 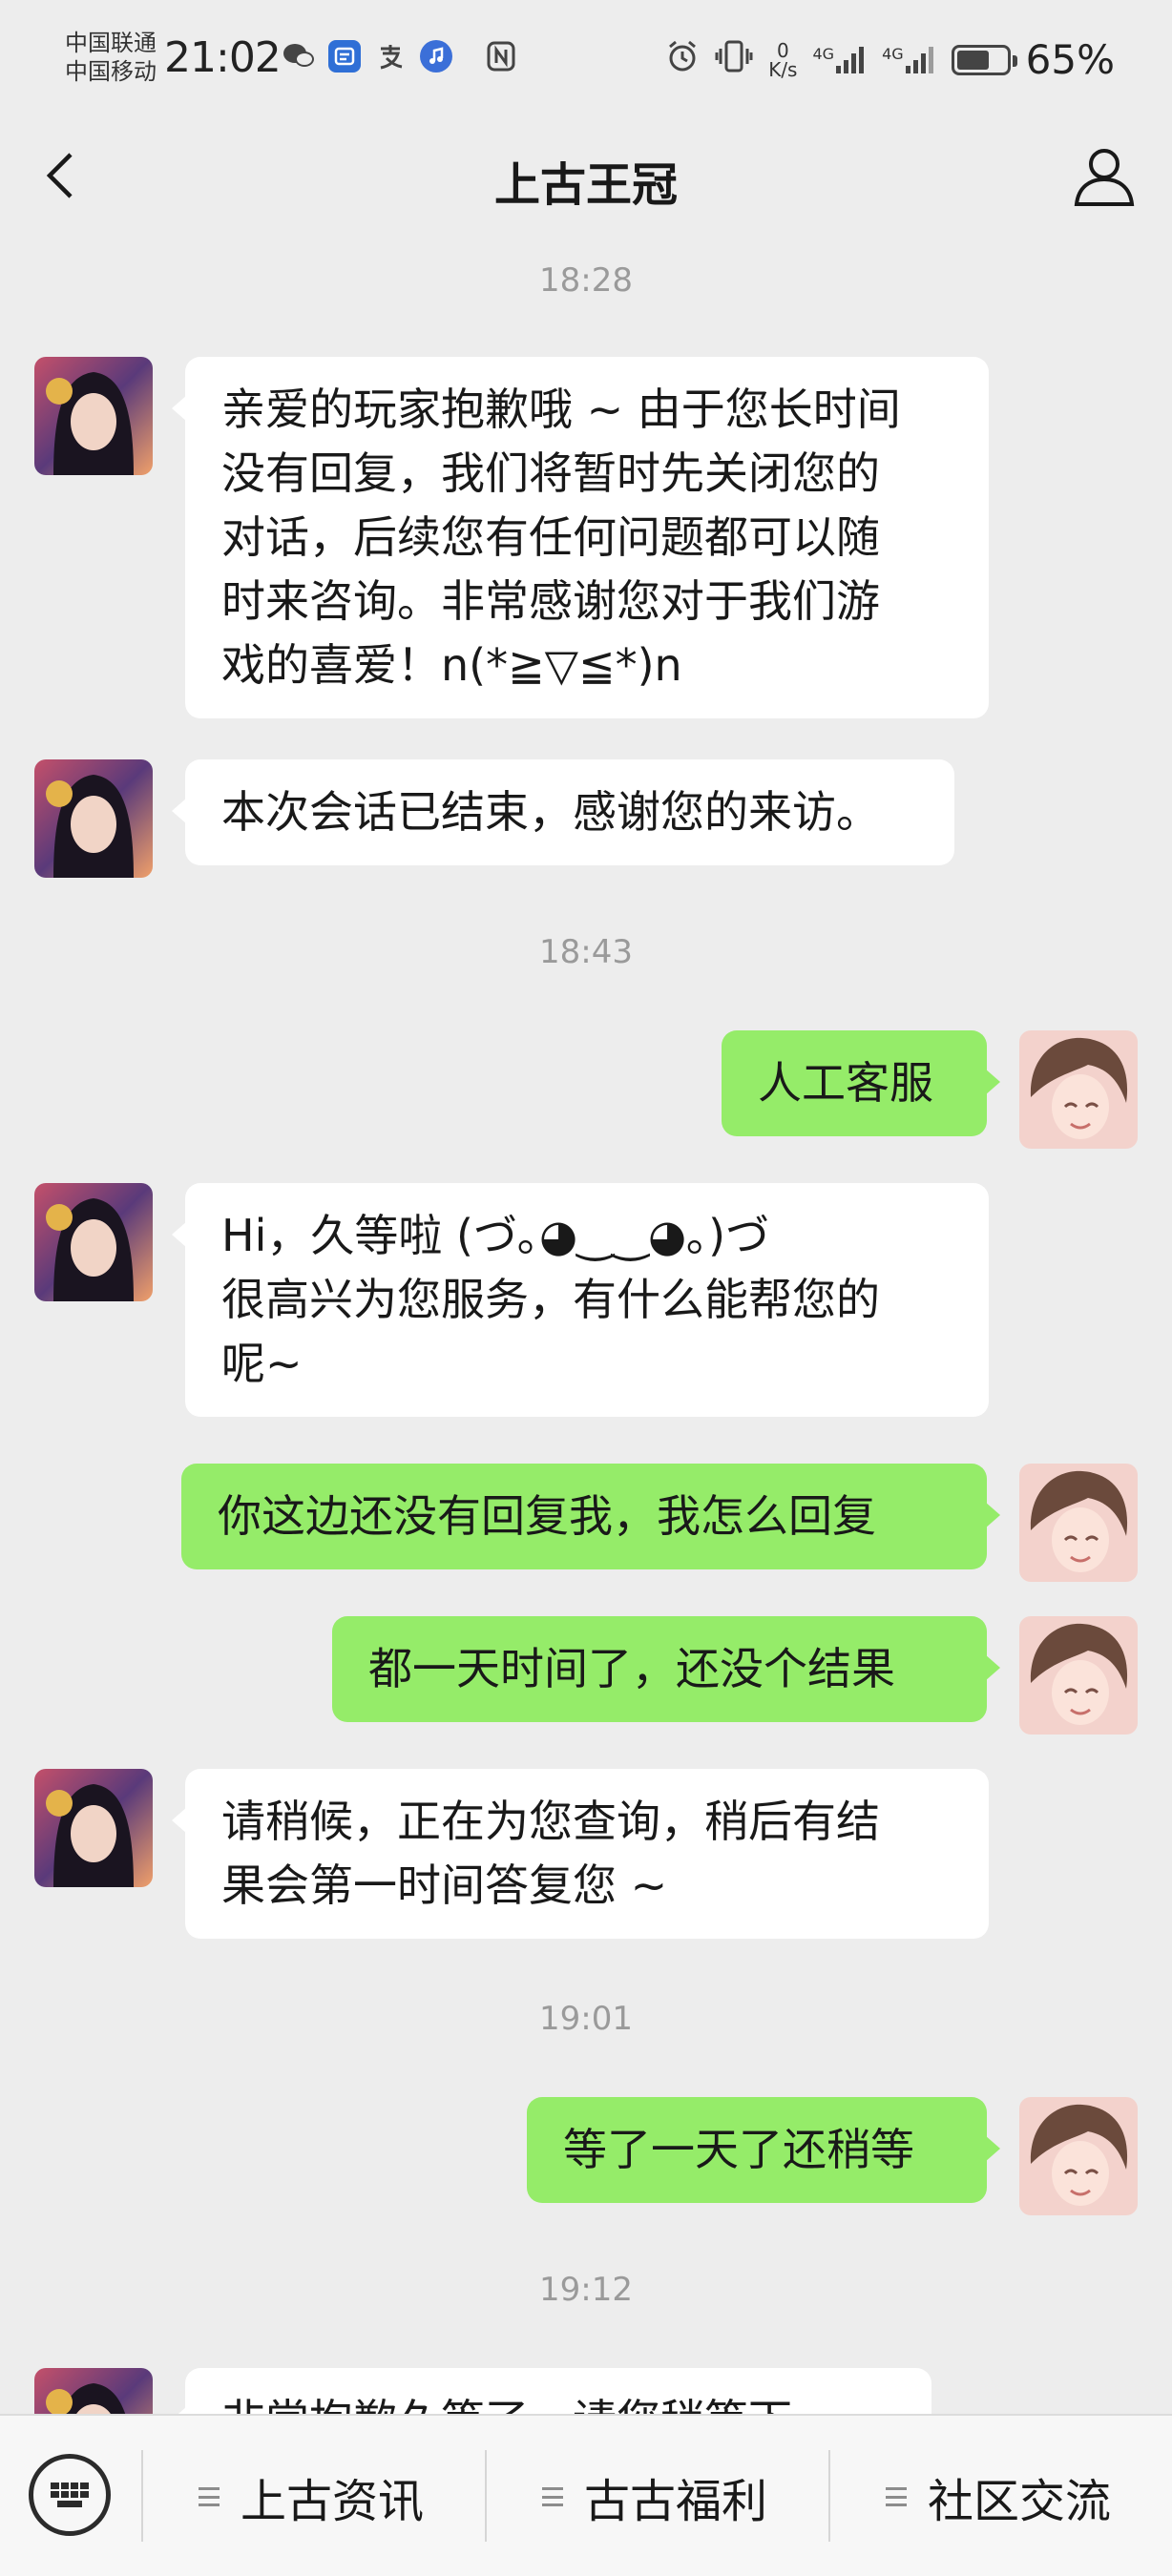 What do you see at coordinates (550, 1299) in the screenshot?
I see `message-line: 很高兴为您服务，有什么能帮您的` at bounding box center [550, 1299].